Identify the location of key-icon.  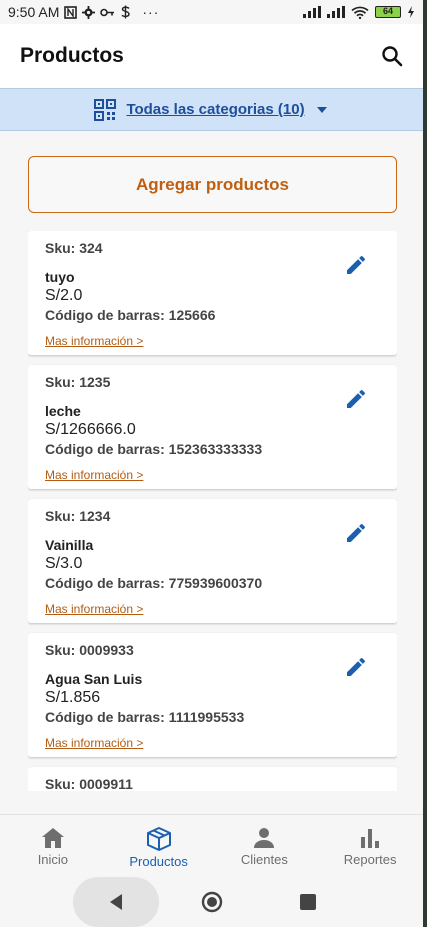
(107, 12).